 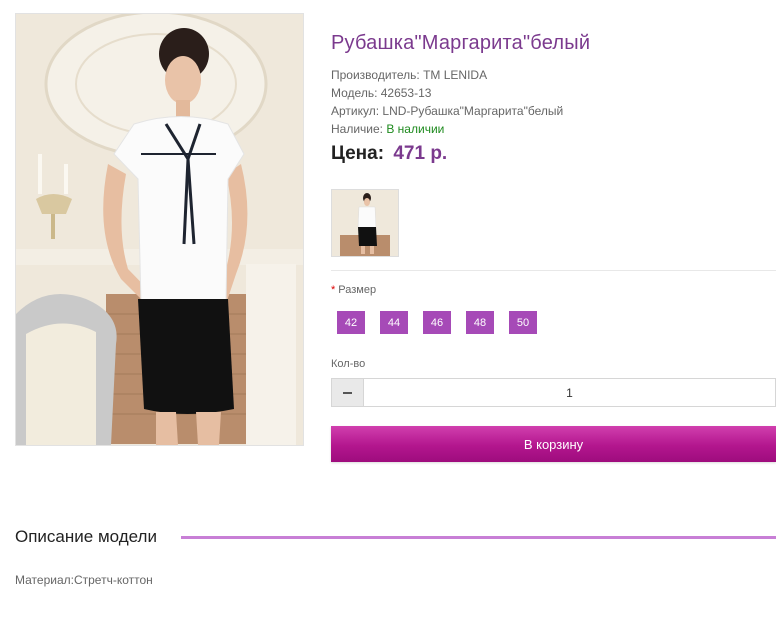 I want to click on size-label-text: Размер, so click(x=357, y=290).